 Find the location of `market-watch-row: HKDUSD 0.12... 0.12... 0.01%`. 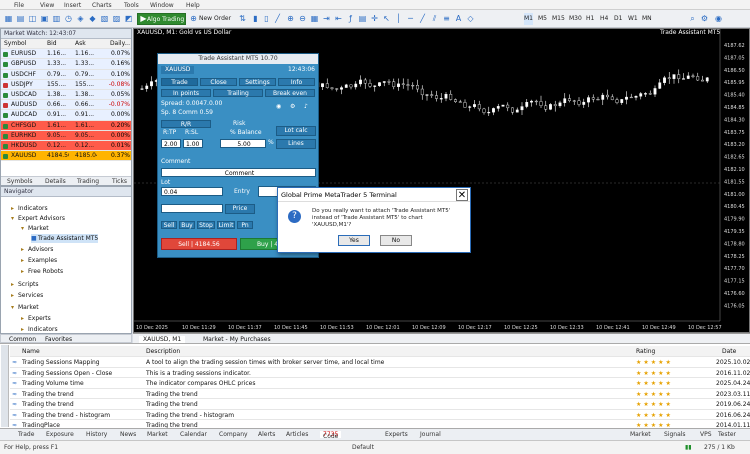

market-watch-row: HKDUSD 0.12... 0.12... 0.01% is located at coordinates (66, 146).